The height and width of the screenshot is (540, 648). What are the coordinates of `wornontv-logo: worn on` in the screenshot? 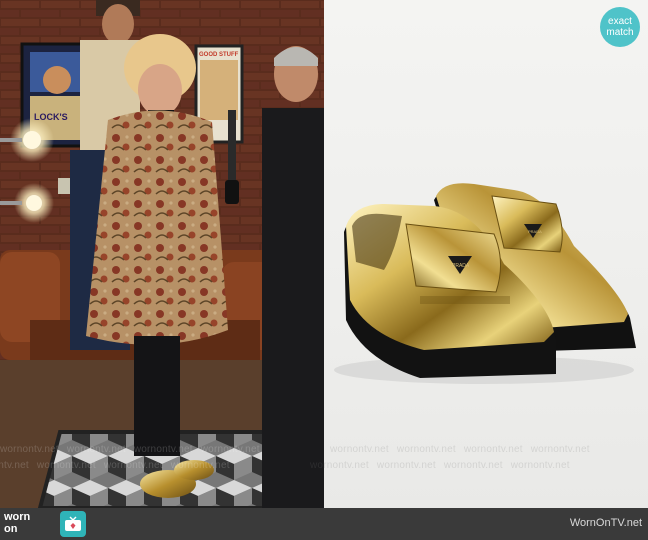 It's located at (46, 524).